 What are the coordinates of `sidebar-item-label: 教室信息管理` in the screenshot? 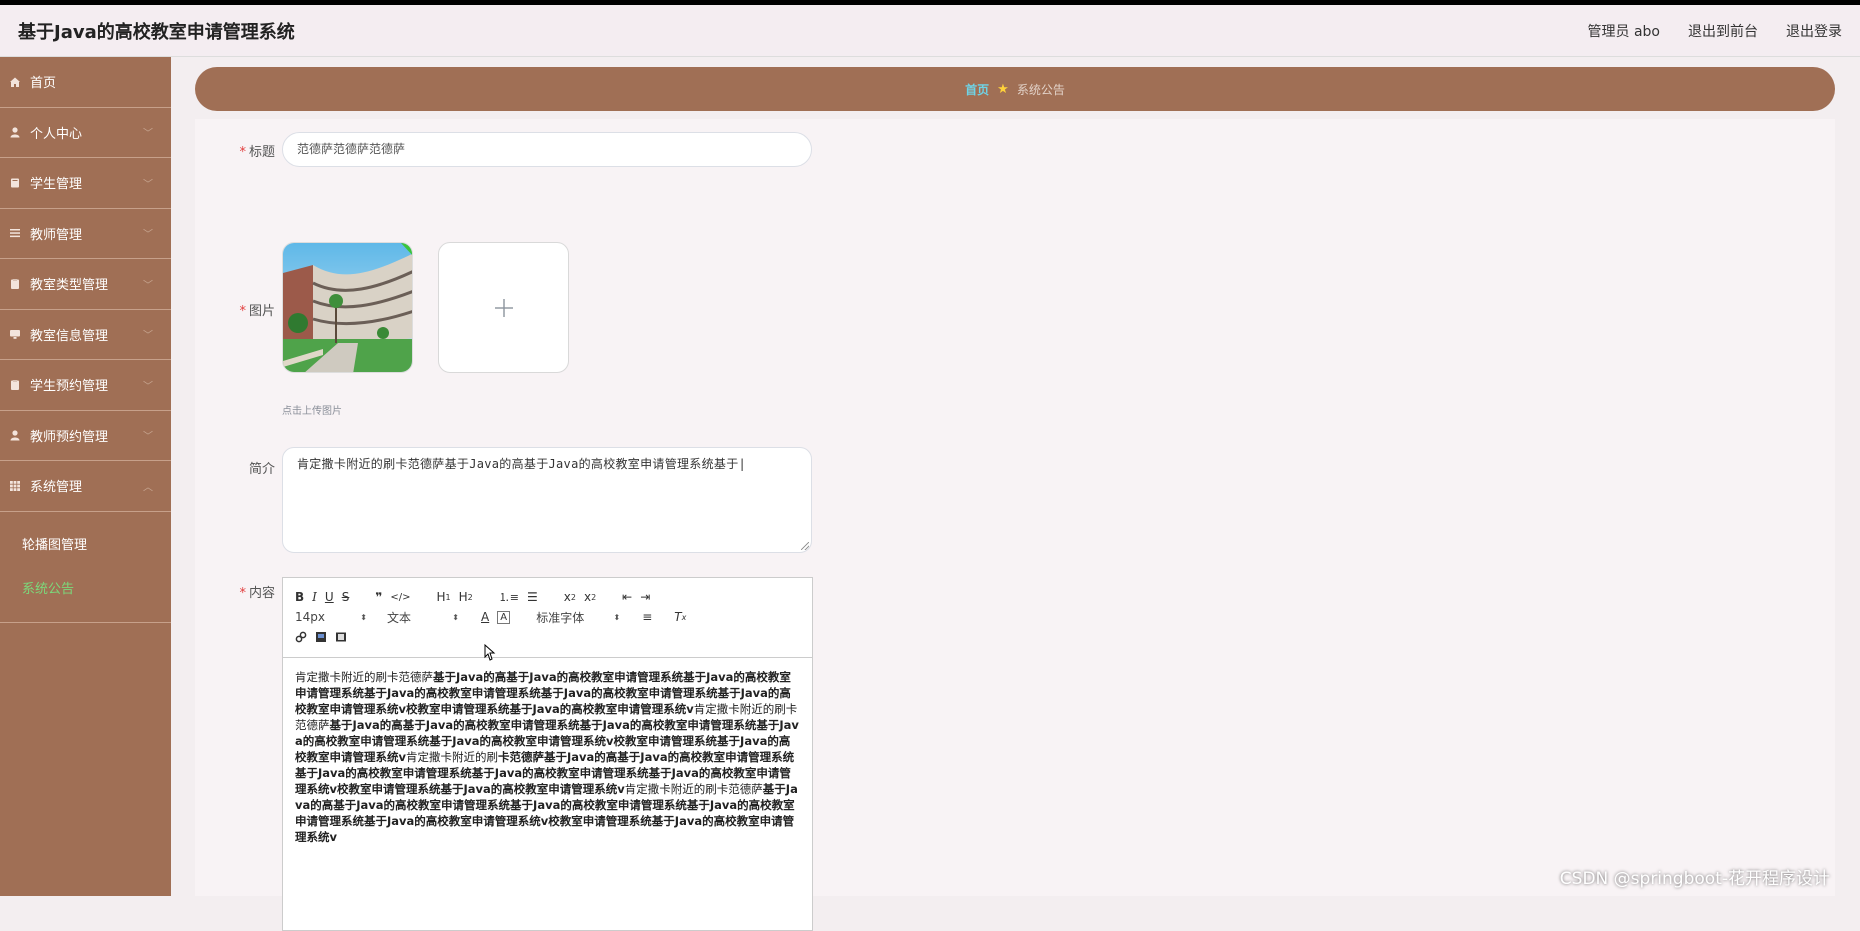 It's located at (69, 336).